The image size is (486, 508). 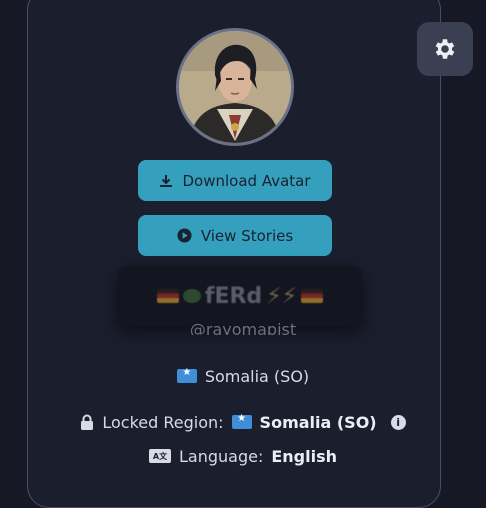 I want to click on language-label: Language:, so click(x=221, y=456).